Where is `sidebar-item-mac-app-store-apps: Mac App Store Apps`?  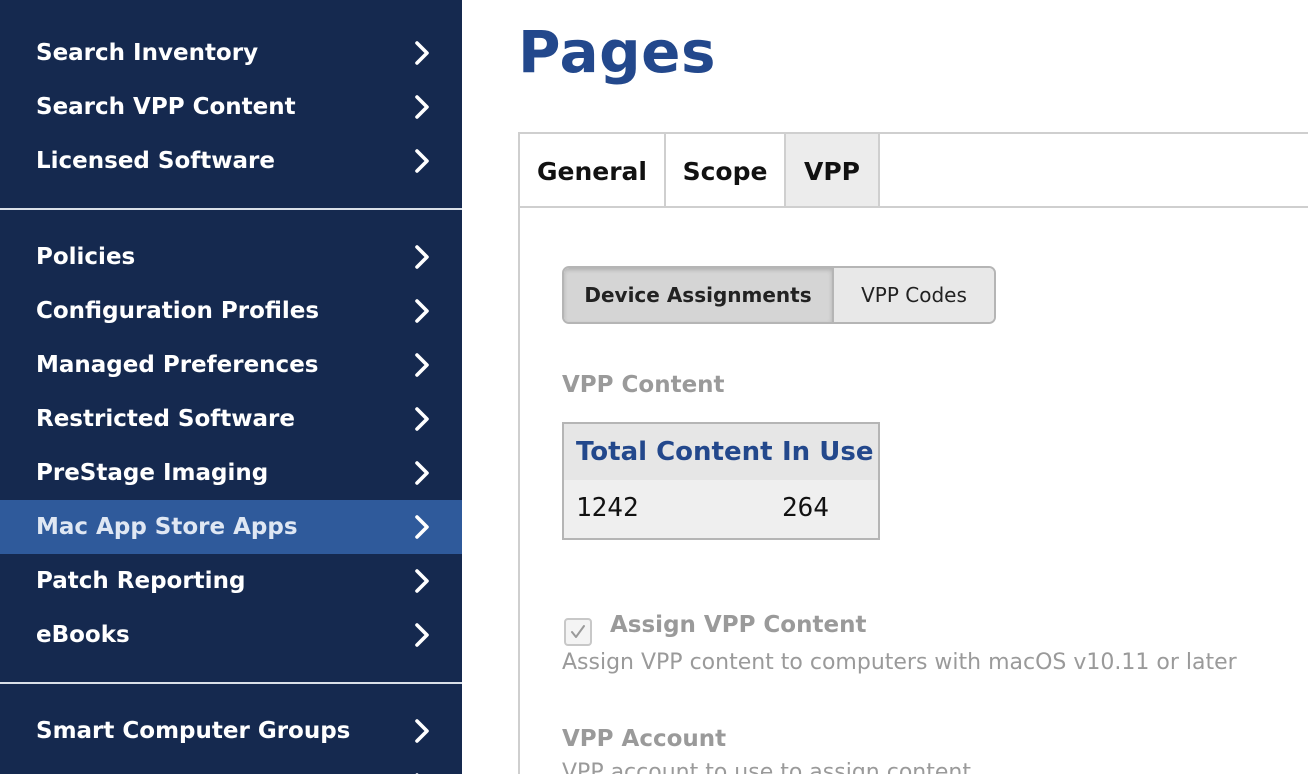
sidebar-item-mac-app-store-apps: Mac App Store Apps is located at coordinates (231, 527).